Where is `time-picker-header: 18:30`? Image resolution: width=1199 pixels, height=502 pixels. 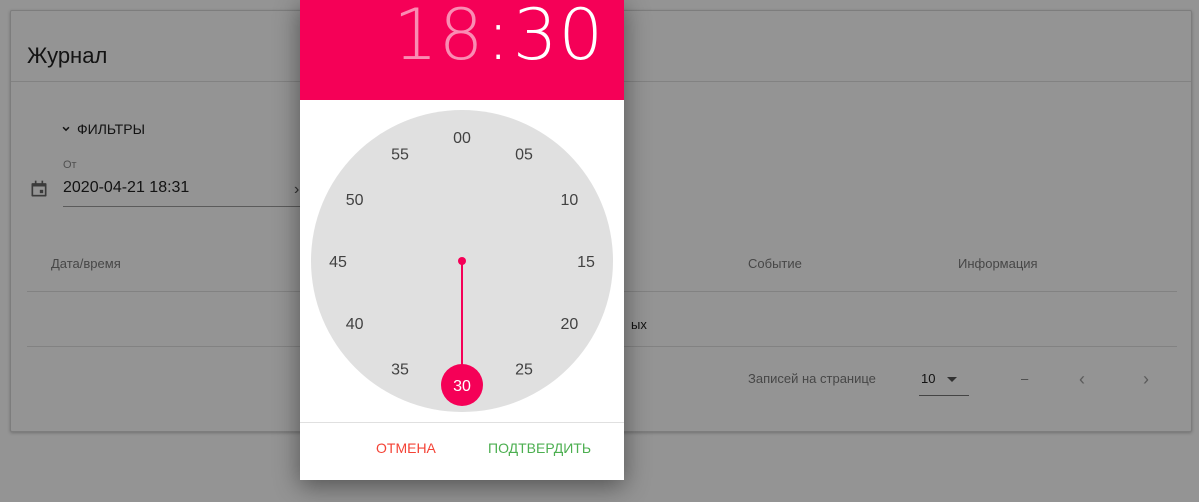
time-picker-header: 18:30 is located at coordinates (462, 50).